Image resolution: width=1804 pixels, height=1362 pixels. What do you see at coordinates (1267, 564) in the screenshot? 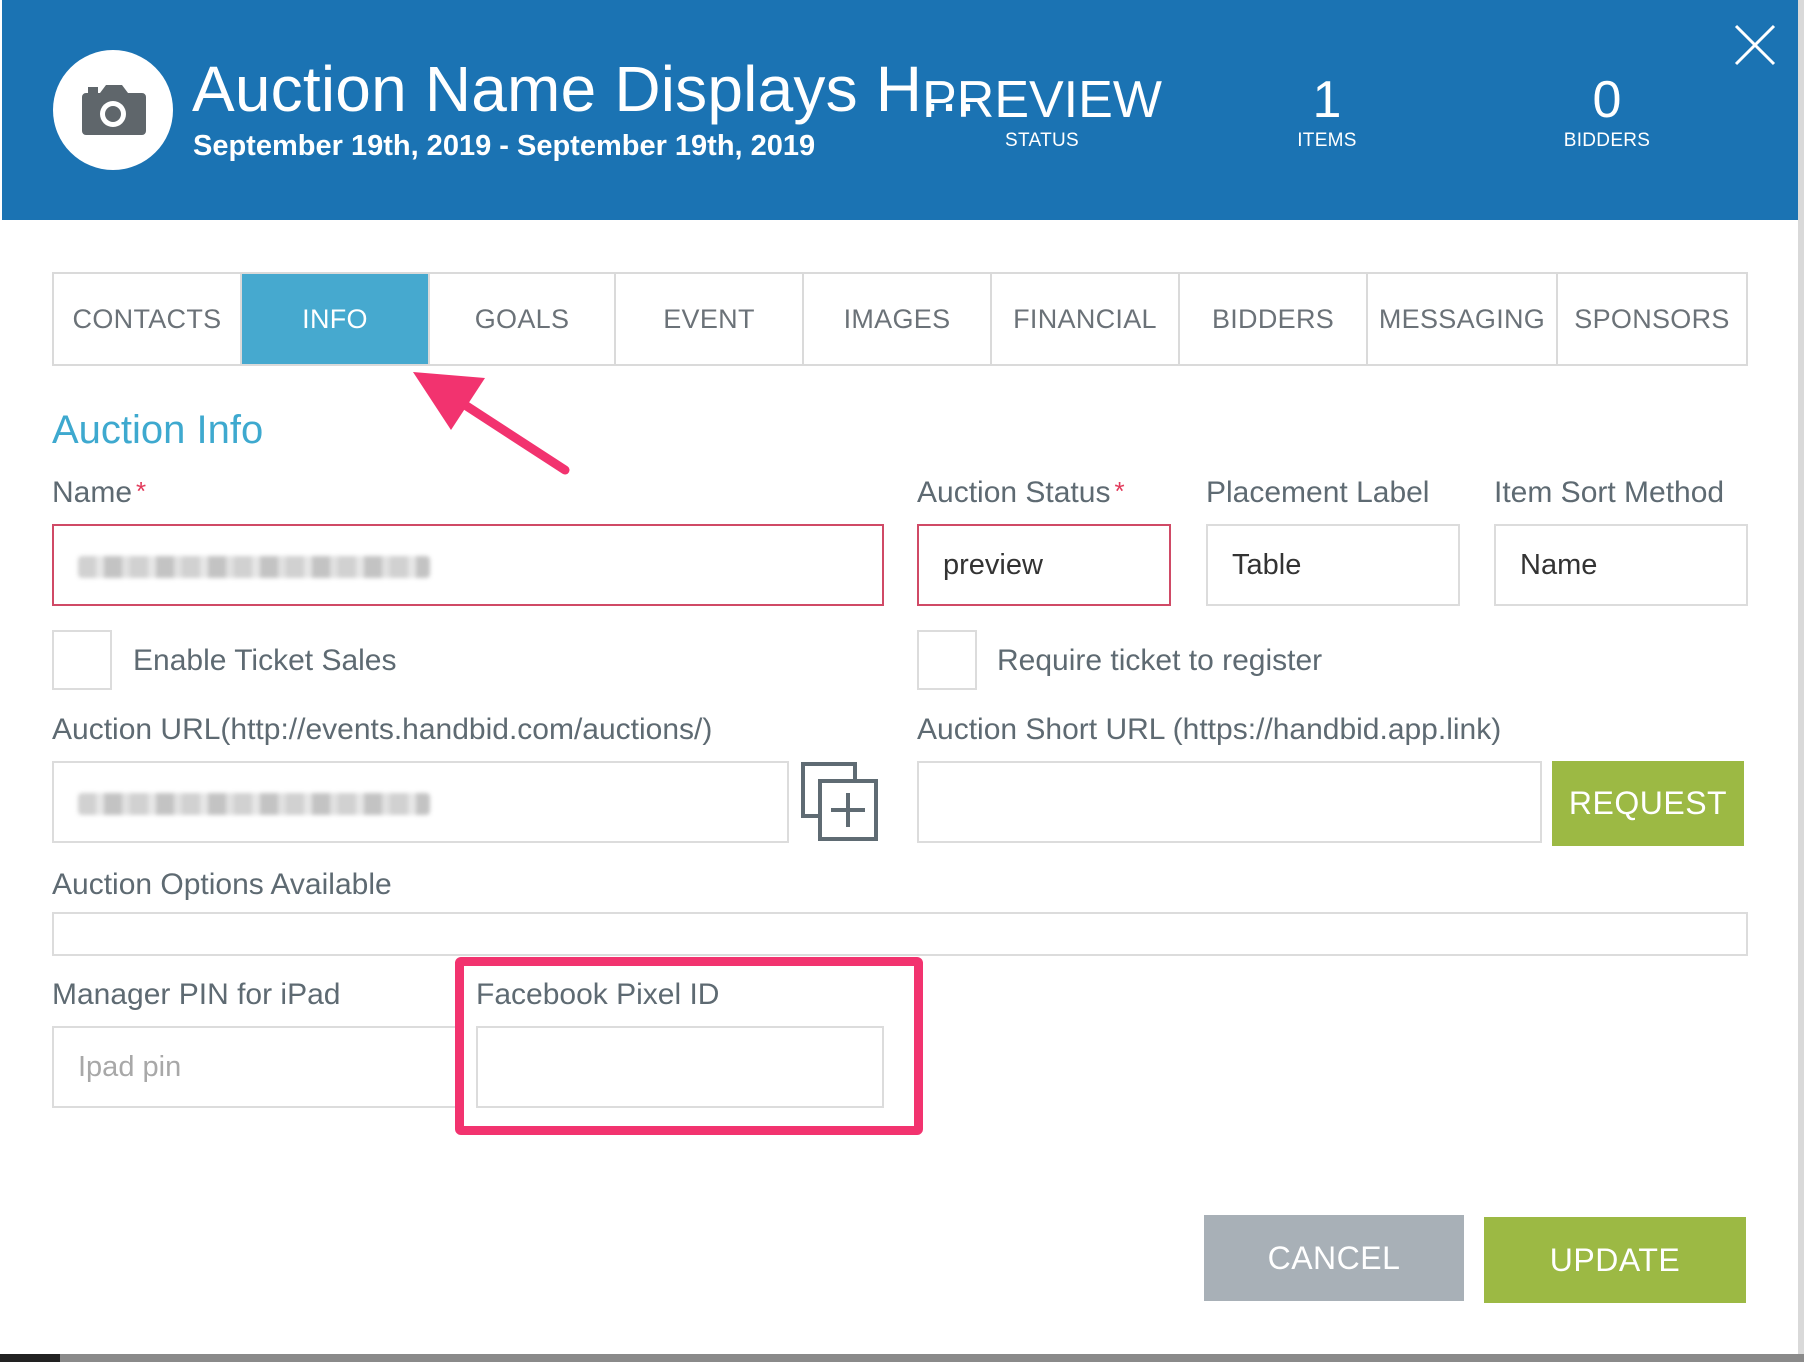
I see `placement-label-value: Table` at bounding box center [1267, 564].